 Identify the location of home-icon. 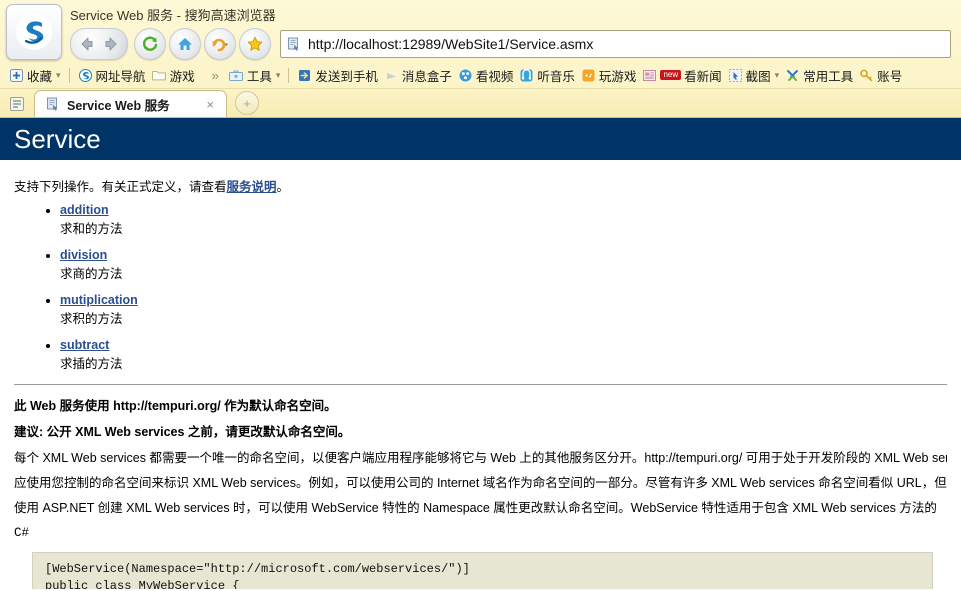
(185, 44).